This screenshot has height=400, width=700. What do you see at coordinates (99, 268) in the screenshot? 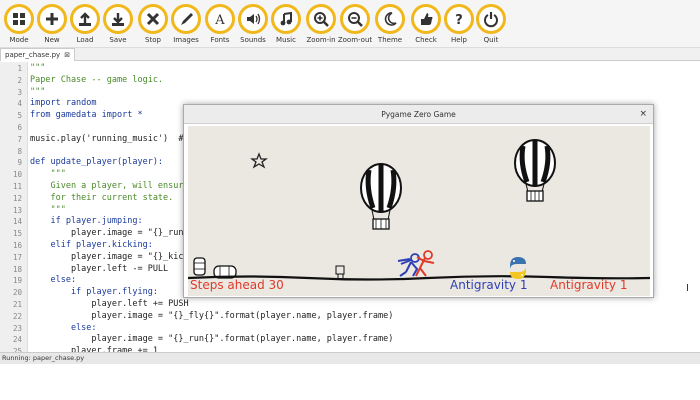
I see `code-line: player.left -= PULL` at bounding box center [99, 268].